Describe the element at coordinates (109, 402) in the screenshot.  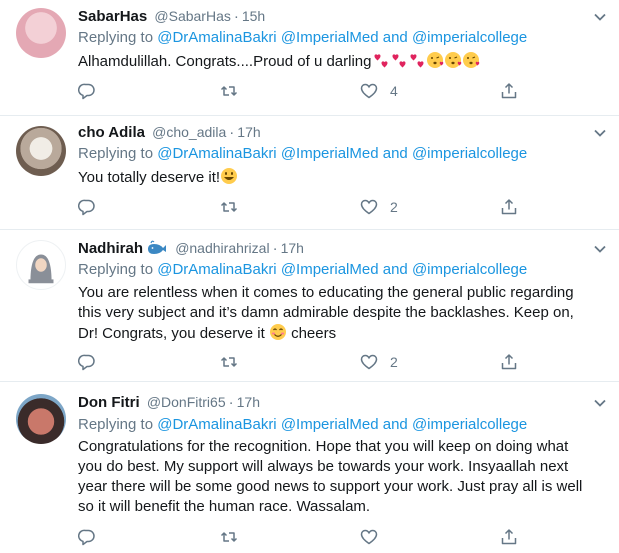
I see `display-name: Don Fitri` at that location.